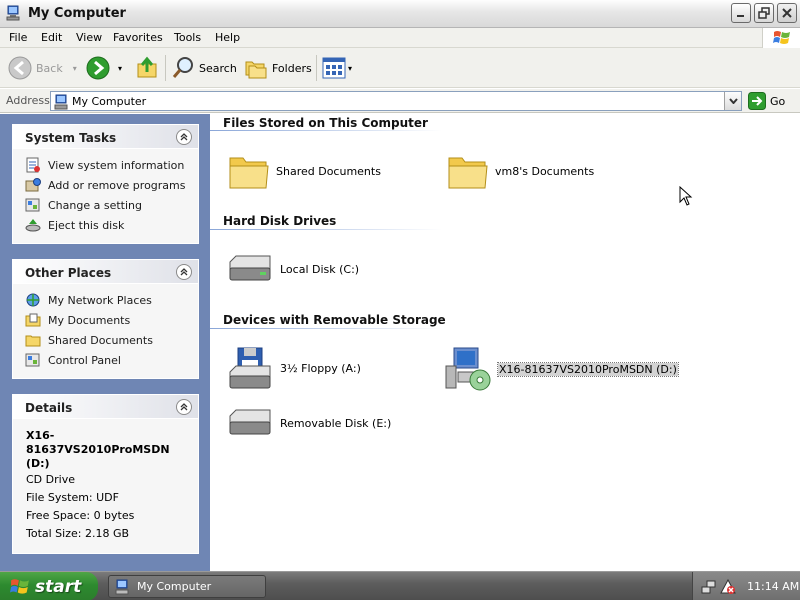 Image resolution: width=800 pixels, height=600 pixels. What do you see at coordinates (105, 407) in the screenshot?
I see `details-header: Details` at bounding box center [105, 407].